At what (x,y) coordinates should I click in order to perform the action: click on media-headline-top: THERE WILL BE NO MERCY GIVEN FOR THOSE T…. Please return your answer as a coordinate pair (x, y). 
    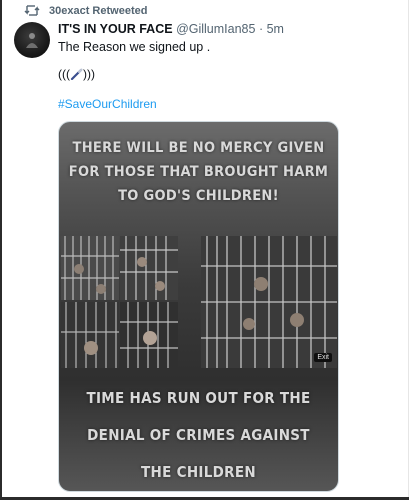
    Looking at the image, I should click on (198, 172).